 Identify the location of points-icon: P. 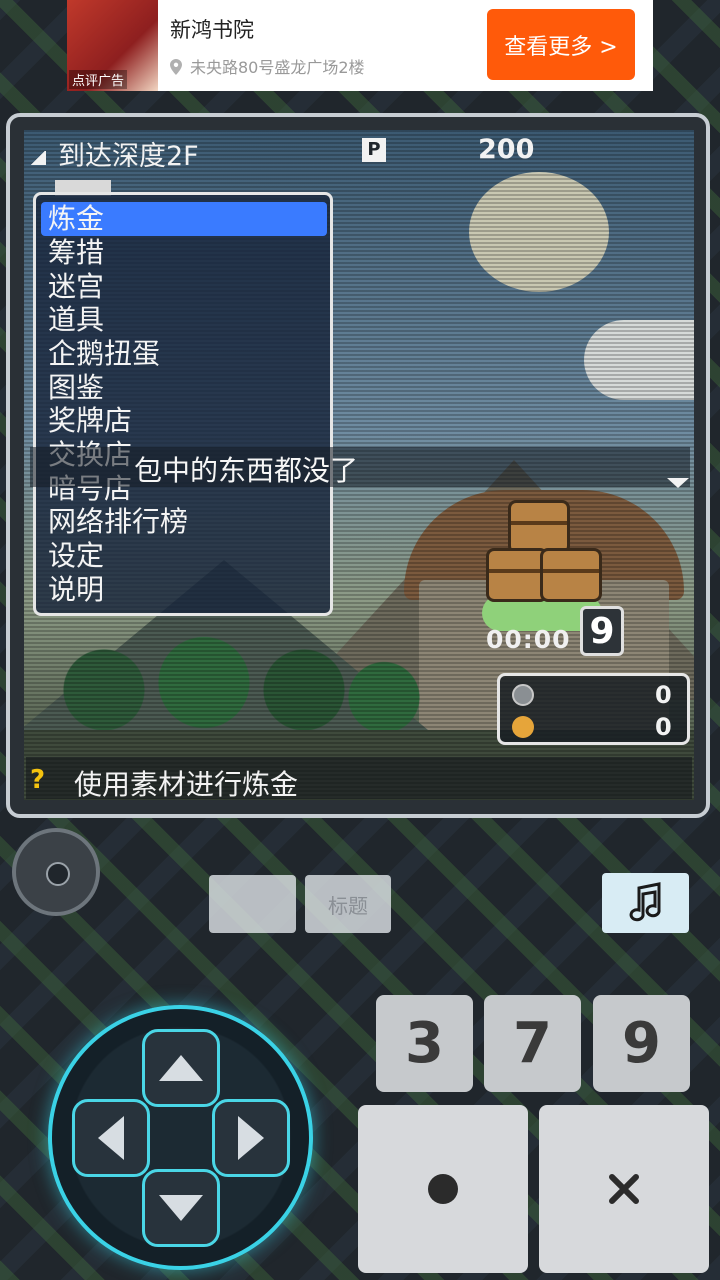
(374, 150).